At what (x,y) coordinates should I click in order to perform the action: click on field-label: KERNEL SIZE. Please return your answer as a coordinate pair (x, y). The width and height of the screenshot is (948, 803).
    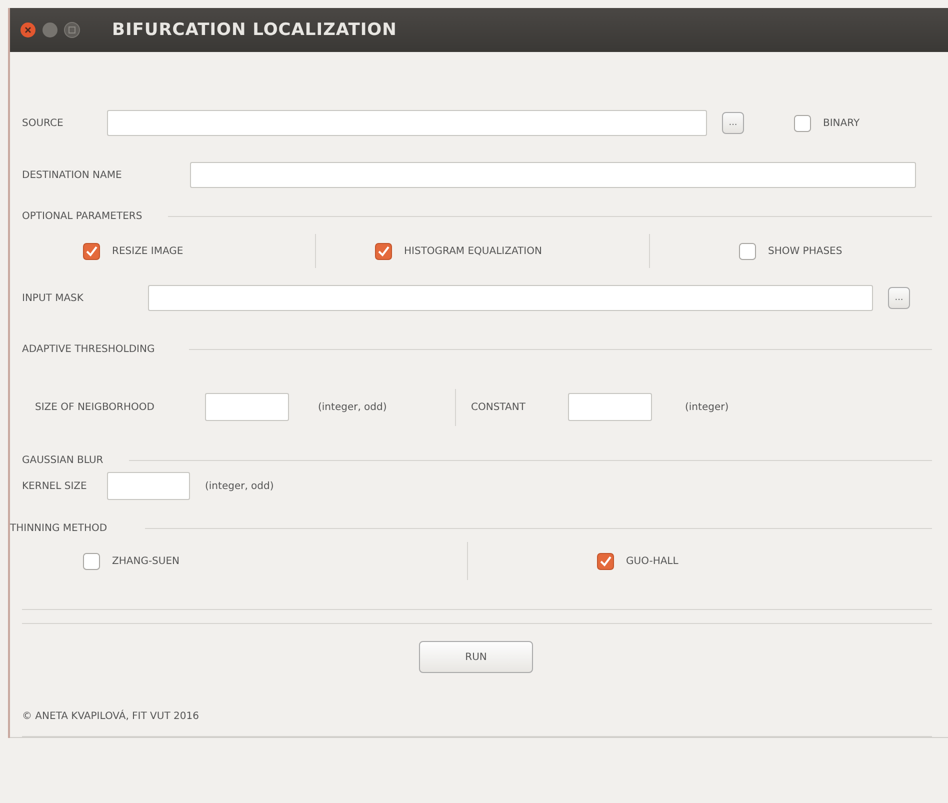
    Looking at the image, I should click on (55, 486).